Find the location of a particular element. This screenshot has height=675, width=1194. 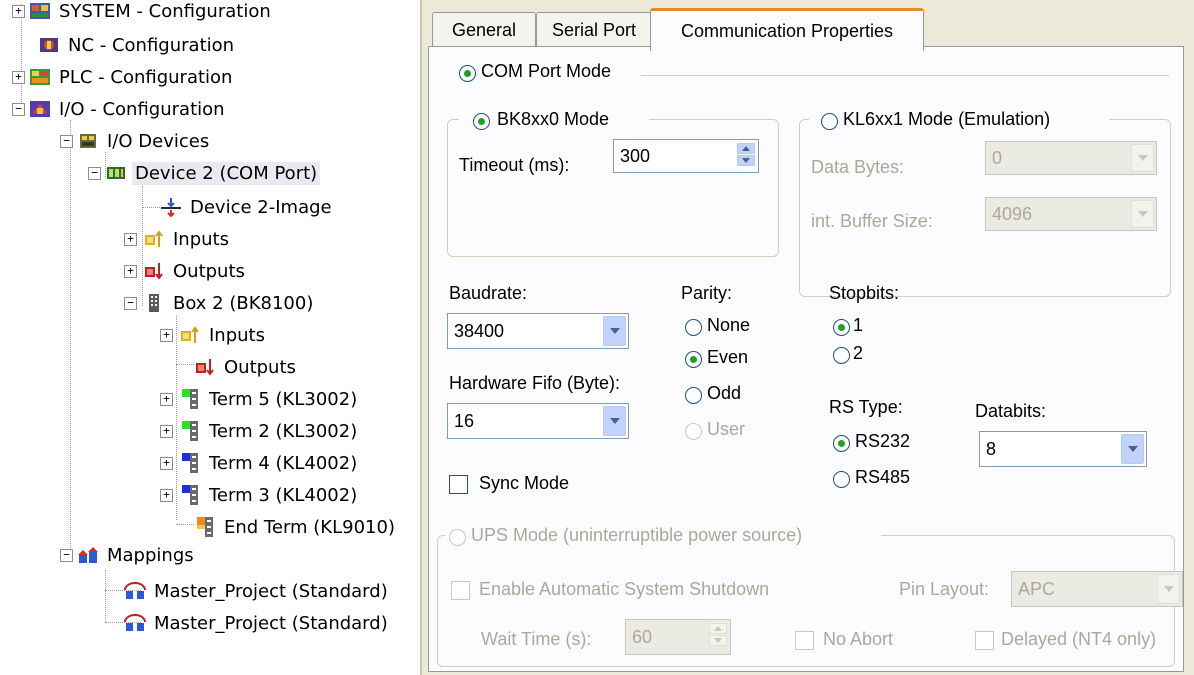

auto-shutdown-label: Enable Automatic System Shutdown is located at coordinates (624, 589).